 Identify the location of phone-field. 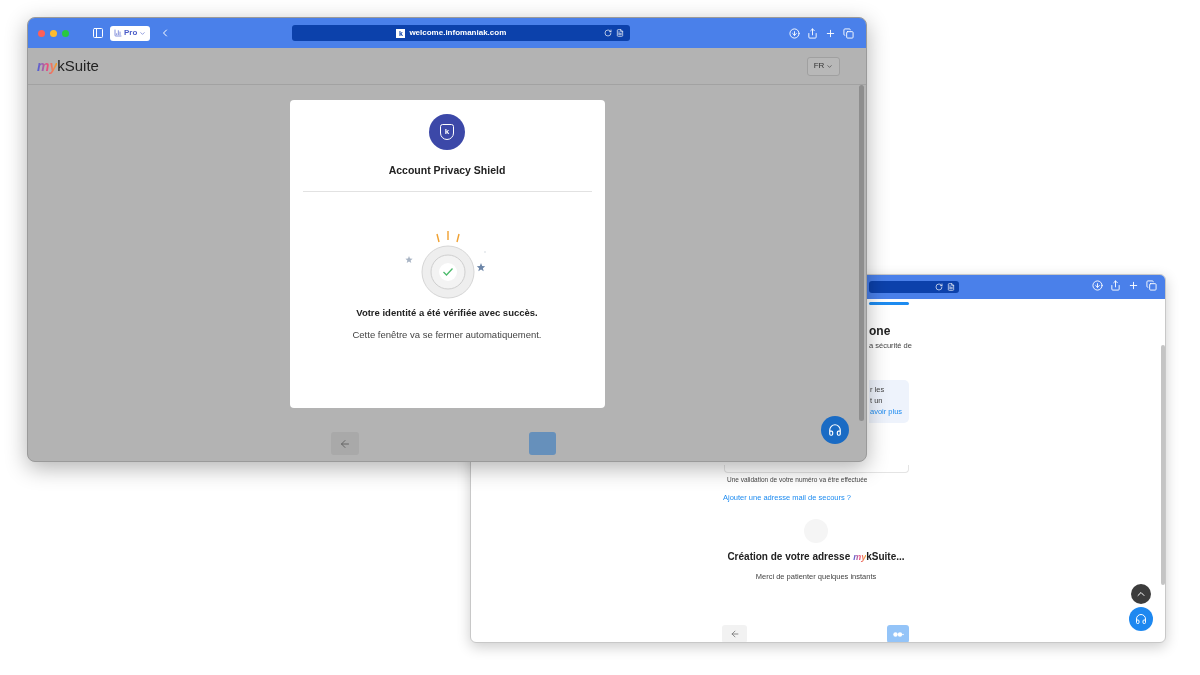
(816, 469).